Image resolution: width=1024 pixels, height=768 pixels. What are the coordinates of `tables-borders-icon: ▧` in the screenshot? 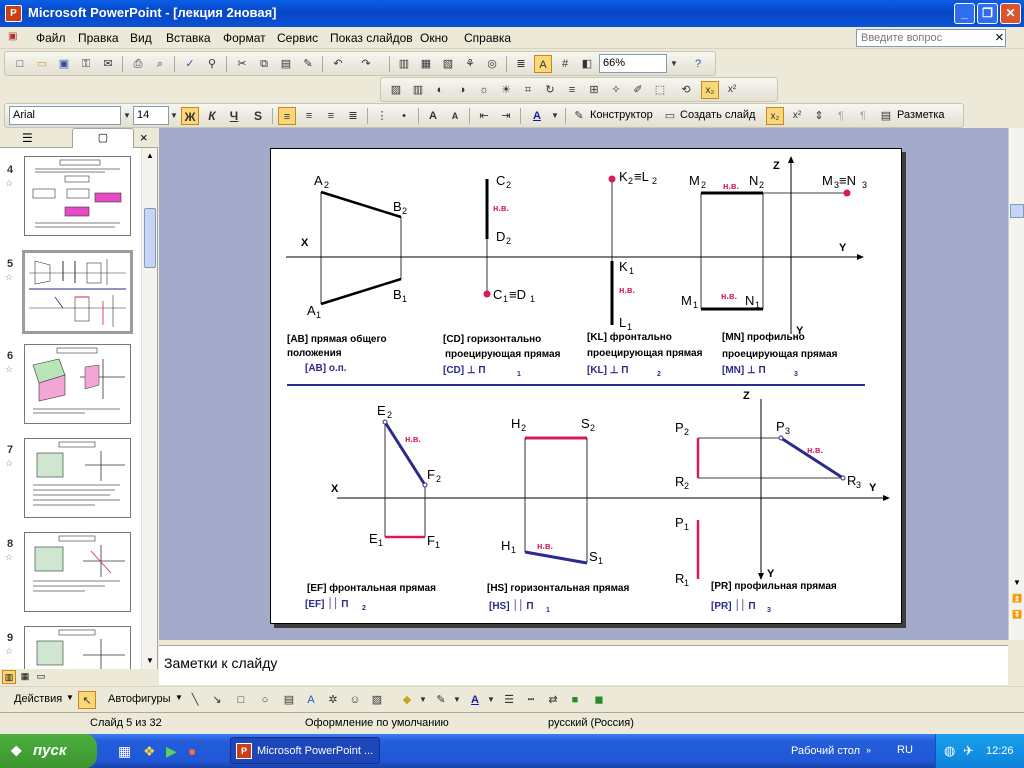 It's located at (448, 64).